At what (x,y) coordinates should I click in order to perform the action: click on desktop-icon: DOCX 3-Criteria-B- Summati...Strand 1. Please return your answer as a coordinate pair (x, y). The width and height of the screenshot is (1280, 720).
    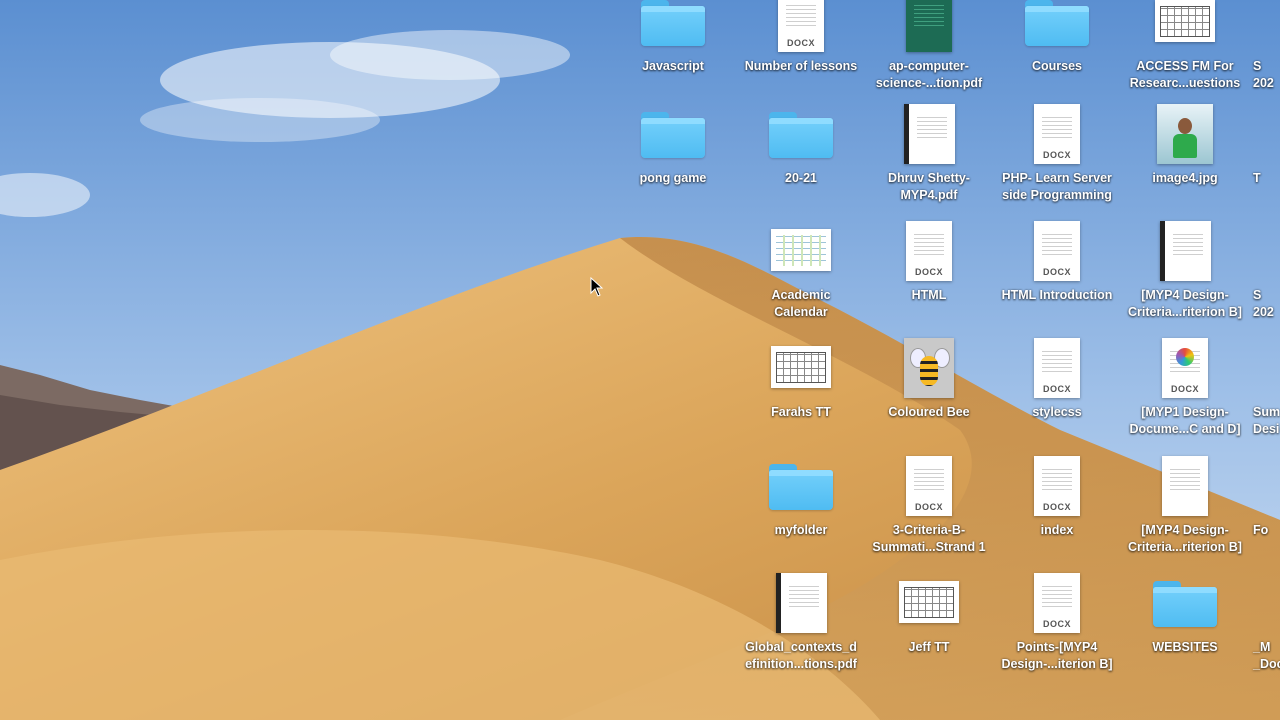
    Looking at the image, I should click on (929, 504).